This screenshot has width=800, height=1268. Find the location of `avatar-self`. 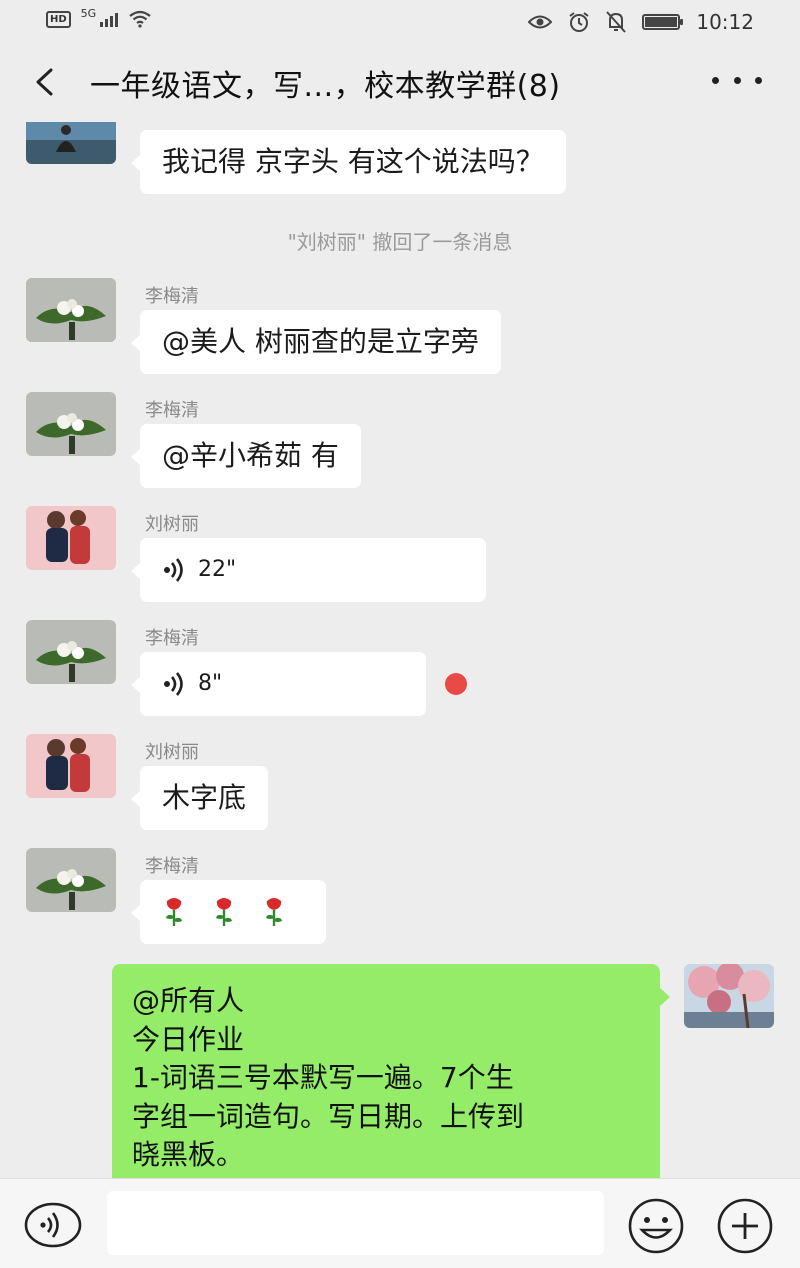

avatar-self is located at coordinates (729, 996).